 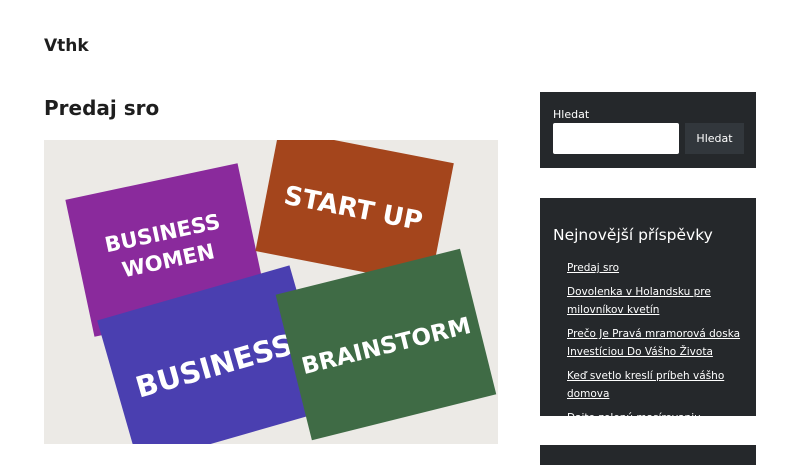 I want to click on site-title: Vthk, so click(x=66, y=46).